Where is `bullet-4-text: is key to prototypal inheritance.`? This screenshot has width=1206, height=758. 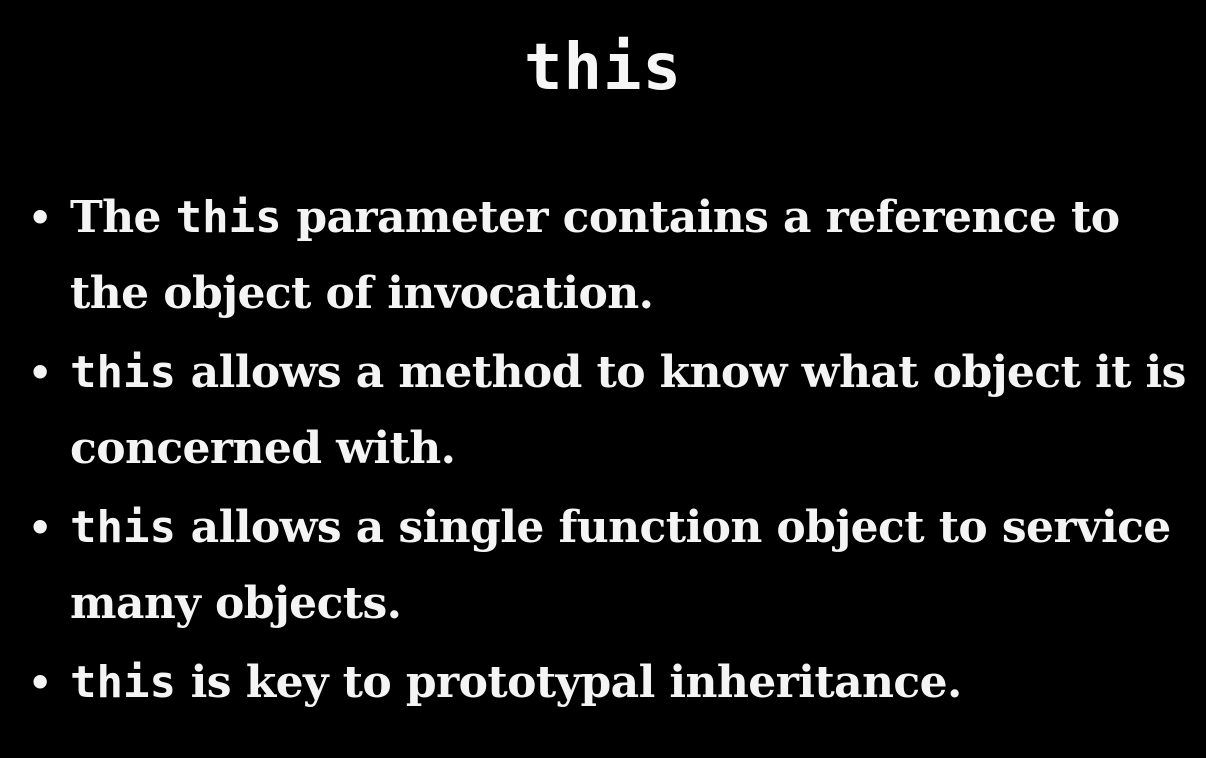 bullet-4-text: is key to prototypal inheritance. is located at coordinates (569, 682).